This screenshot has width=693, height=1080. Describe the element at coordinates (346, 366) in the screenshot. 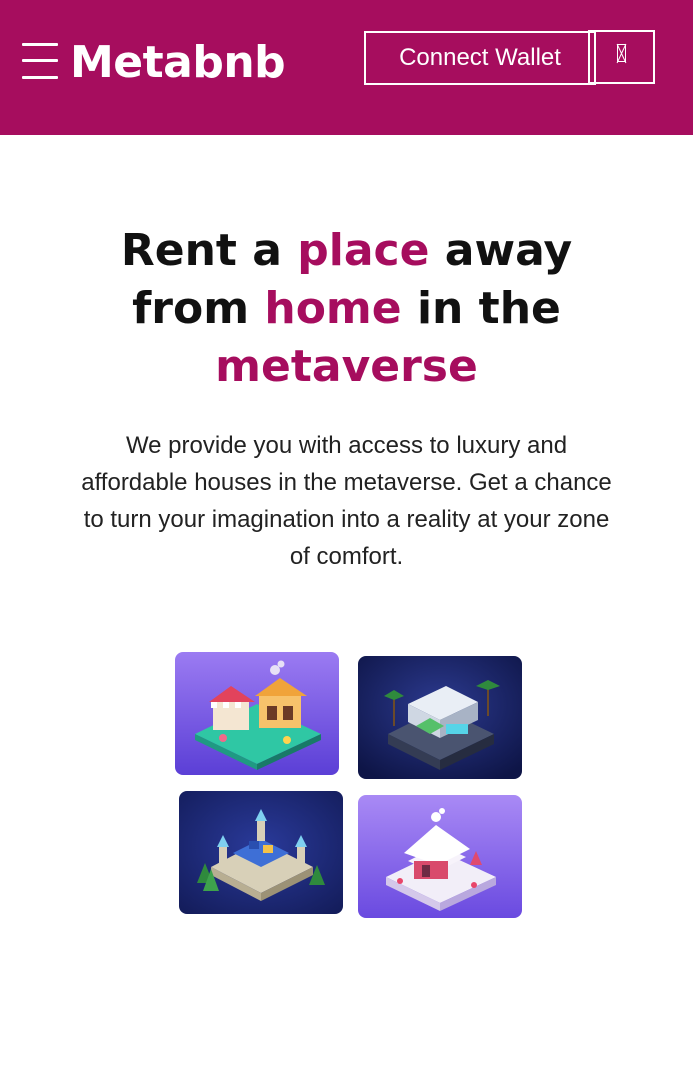

I see `hero-title-accent-metaverse: metaverse` at that location.